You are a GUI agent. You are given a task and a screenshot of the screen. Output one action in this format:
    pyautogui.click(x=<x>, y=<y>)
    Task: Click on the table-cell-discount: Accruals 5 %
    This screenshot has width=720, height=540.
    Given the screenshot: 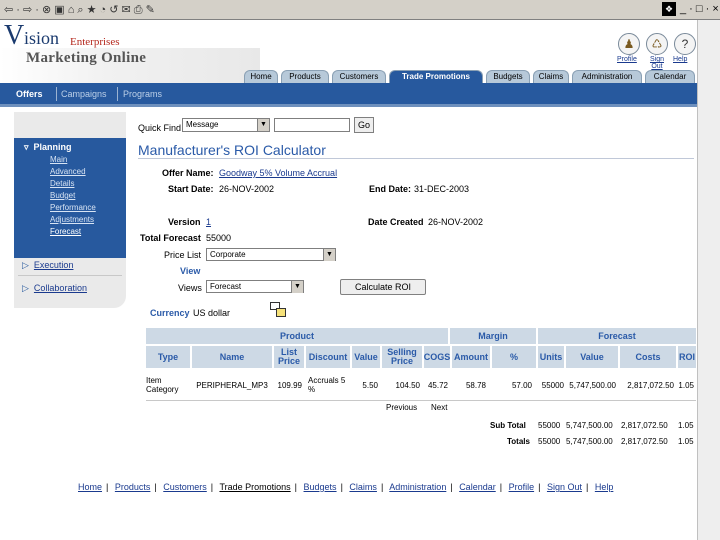 What is the action you would take?
    pyautogui.click(x=327, y=385)
    